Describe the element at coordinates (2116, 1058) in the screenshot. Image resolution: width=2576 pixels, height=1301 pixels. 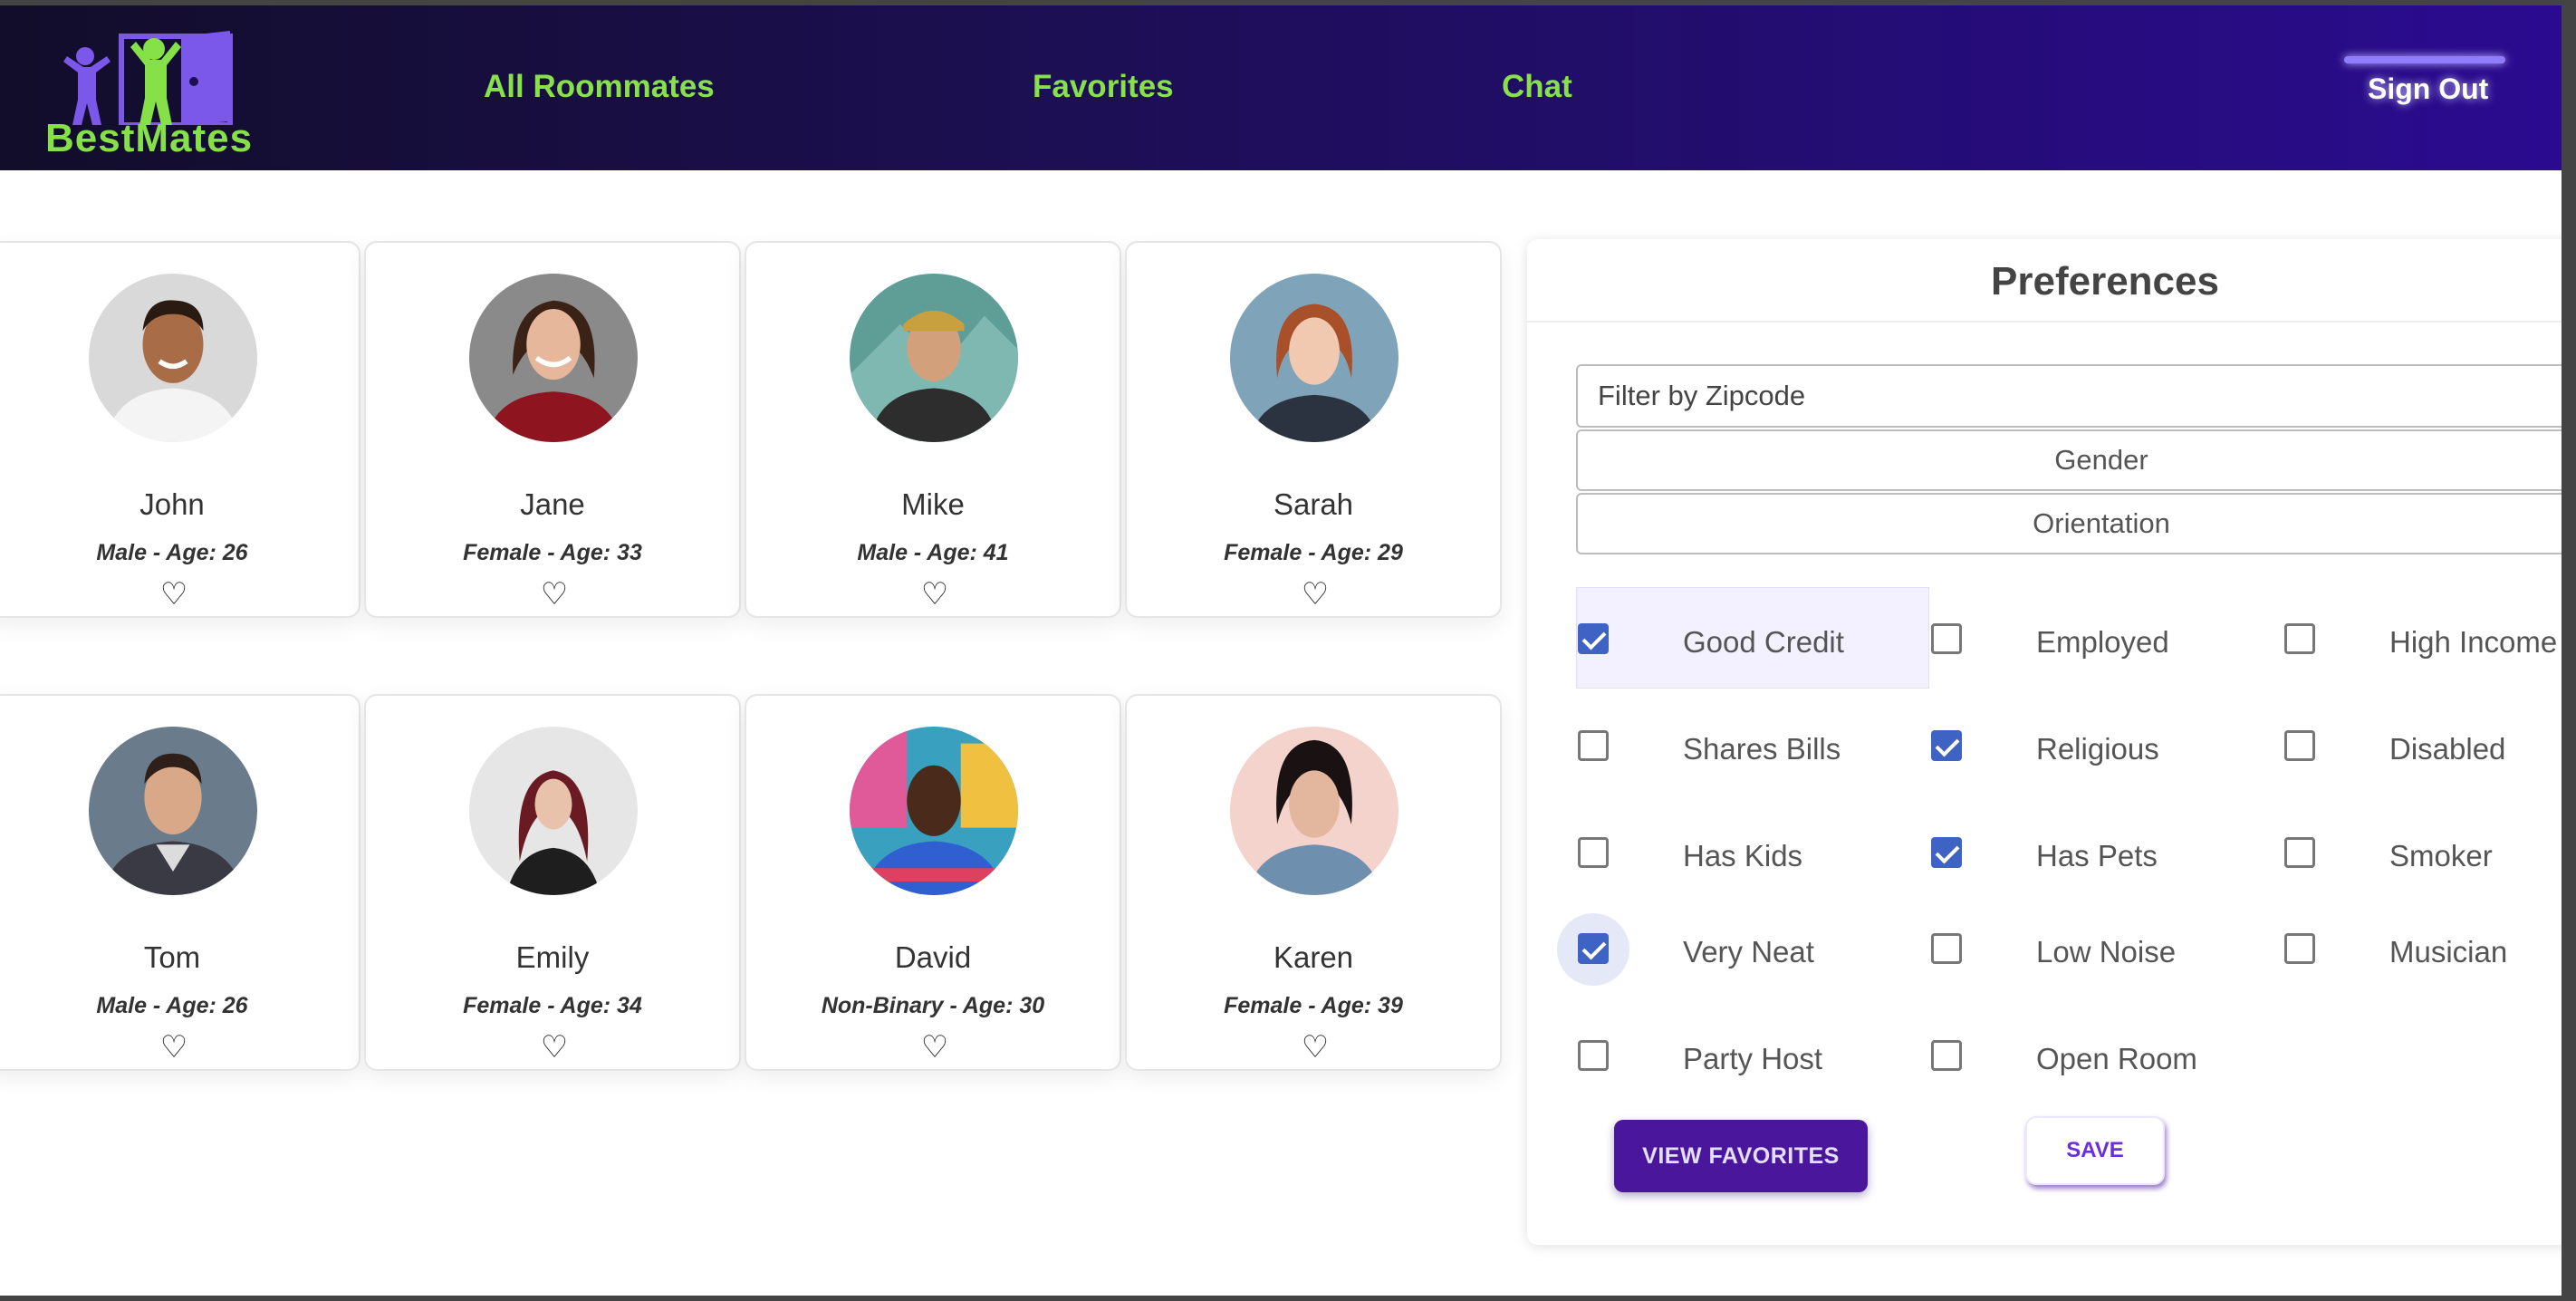
I see `label-open-room: Open Room` at that location.